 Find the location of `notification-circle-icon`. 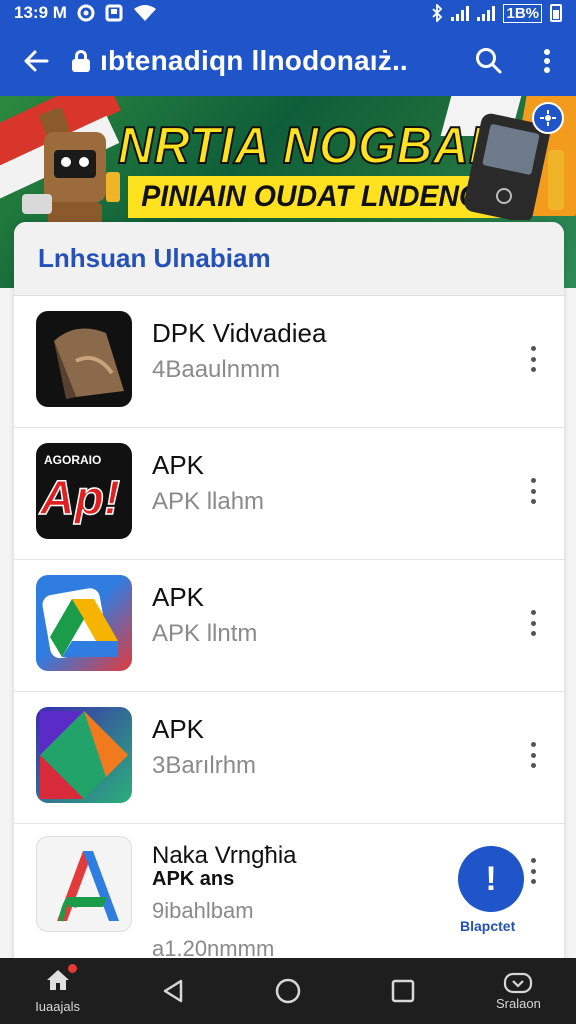

notification-circle-icon is located at coordinates (86, 13).